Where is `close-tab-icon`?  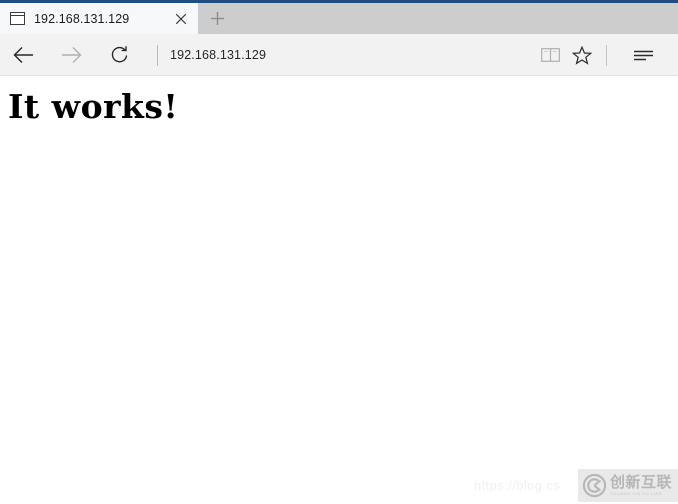
close-tab-icon is located at coordinates (181, 19).